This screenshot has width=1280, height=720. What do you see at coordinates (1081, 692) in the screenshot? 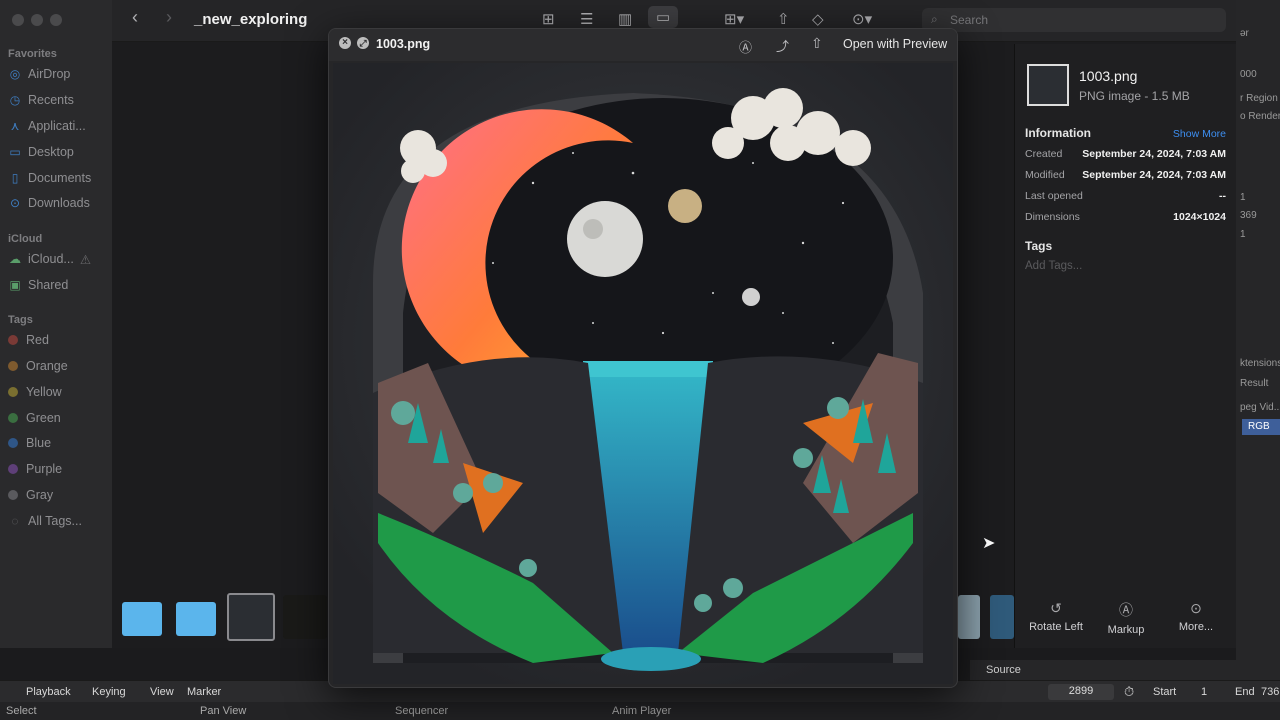
I see `current-frame-field: 2899` at bounding box center [1081, 692].